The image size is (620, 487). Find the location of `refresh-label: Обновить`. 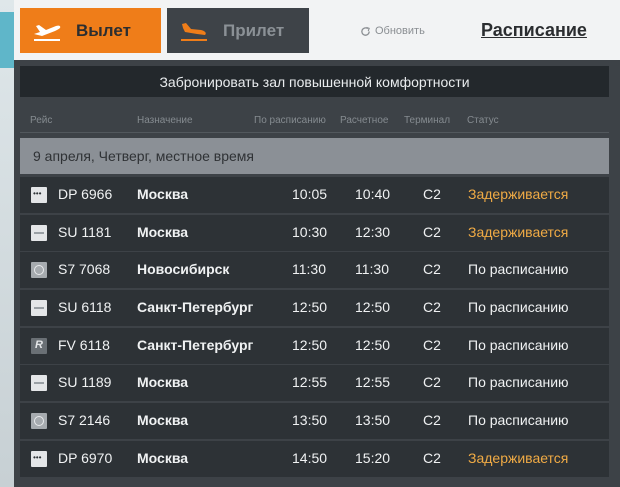

refresh-label: Обновить is located at coordinates (400, 31).